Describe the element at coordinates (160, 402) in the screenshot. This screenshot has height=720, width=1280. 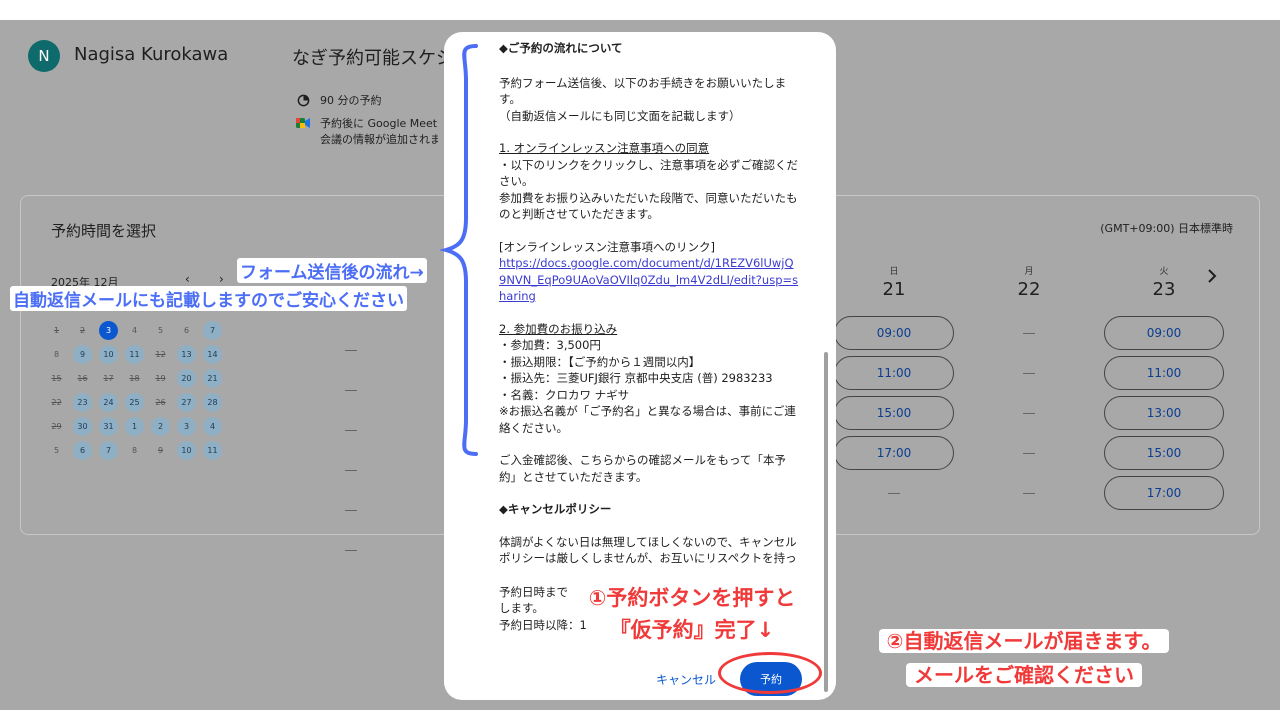
I see `calendar-day: 26` at that location.